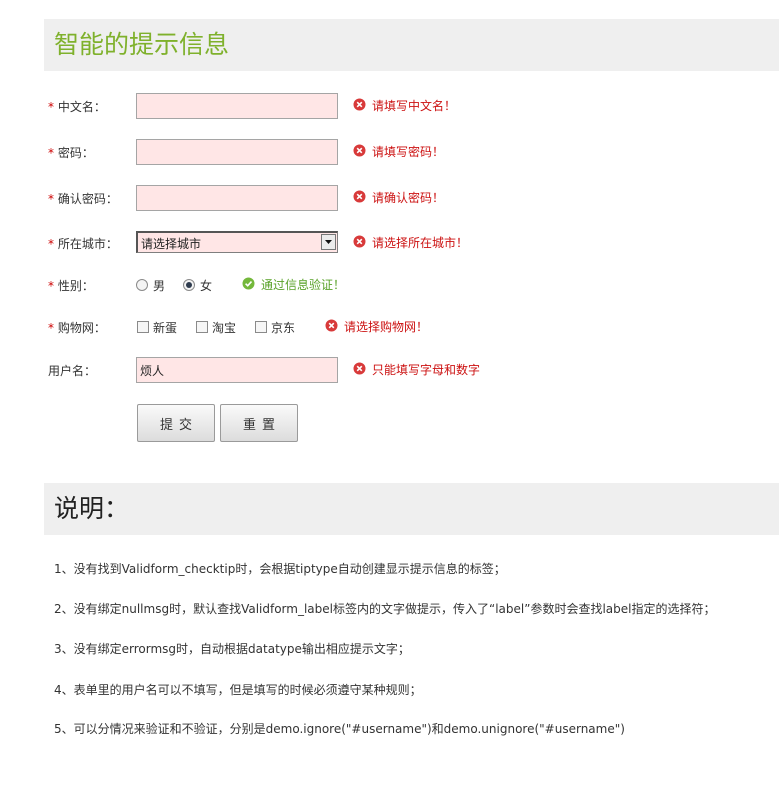 Image resolution: width=779 pixels, height=803 pixels. I want to click on checkbox-taobao, so click(202, 327).